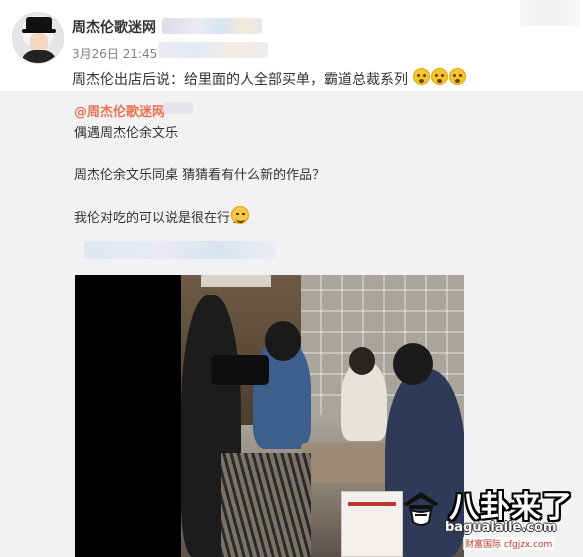 This screenshot has width=583, height=557. Describe the element at coordinates (213, 50) in the screenshot. I see `blurred-source-text` at that location.